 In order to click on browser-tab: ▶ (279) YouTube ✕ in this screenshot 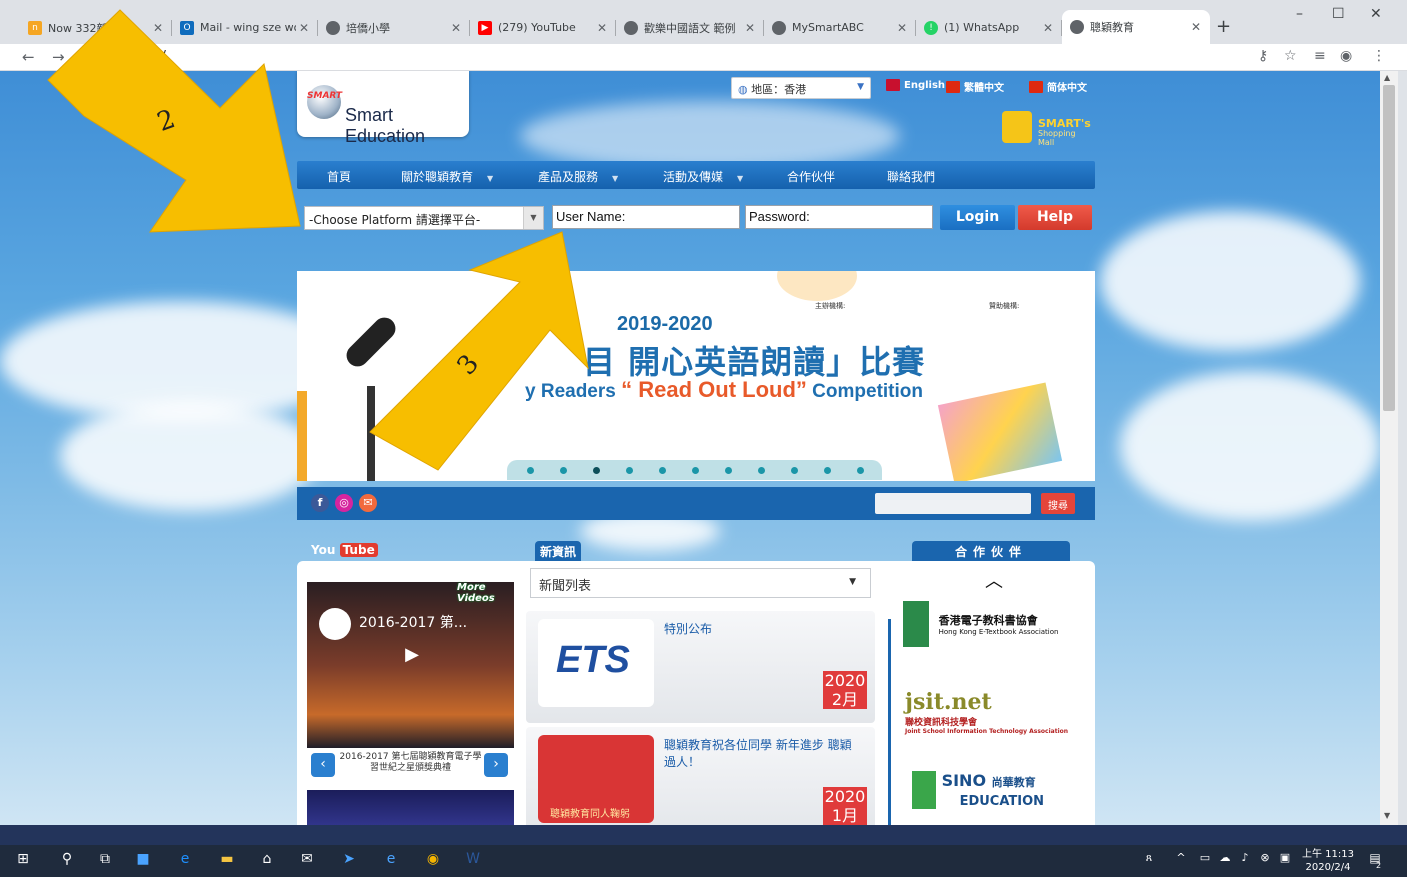, I will do `click(543, 27)`.